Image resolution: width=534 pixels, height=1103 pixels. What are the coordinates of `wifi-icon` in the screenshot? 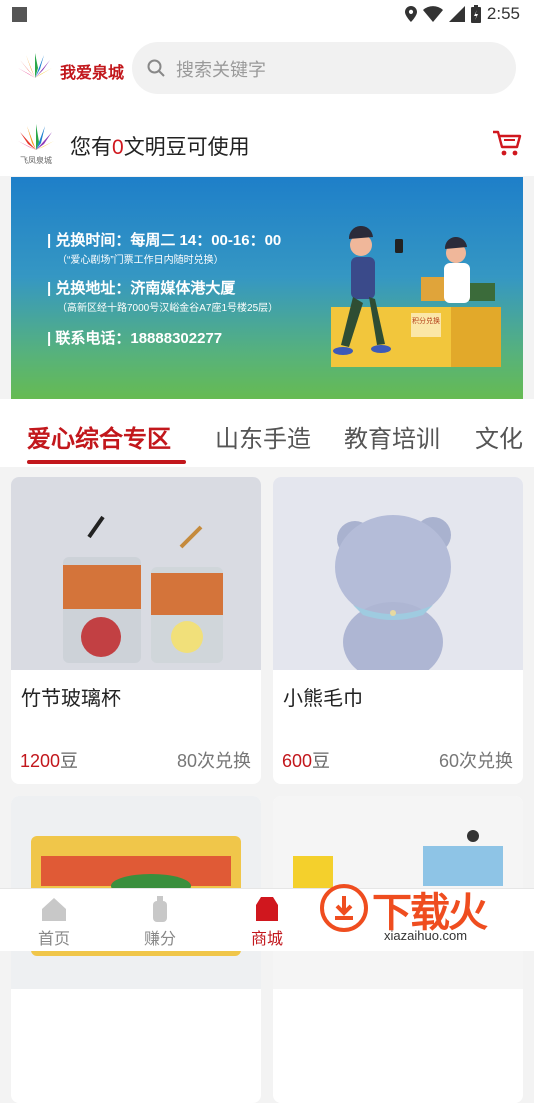 It's located at (432, 14).